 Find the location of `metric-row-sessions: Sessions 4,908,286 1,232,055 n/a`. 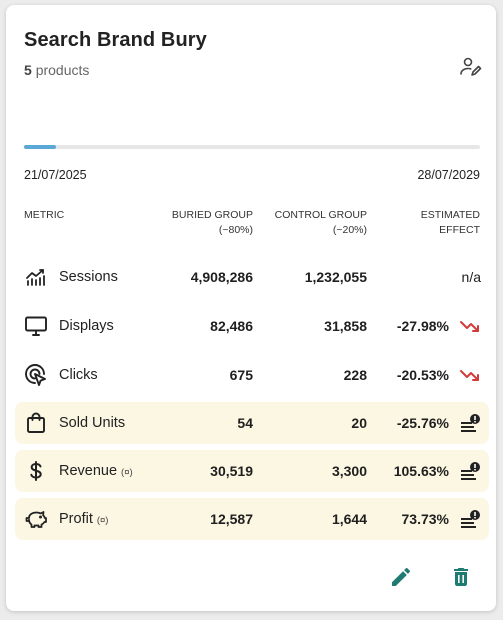

metric-row-sessions: Sessions 4,908,286 1,232,055 n/a is located at coordinates (252, 277).